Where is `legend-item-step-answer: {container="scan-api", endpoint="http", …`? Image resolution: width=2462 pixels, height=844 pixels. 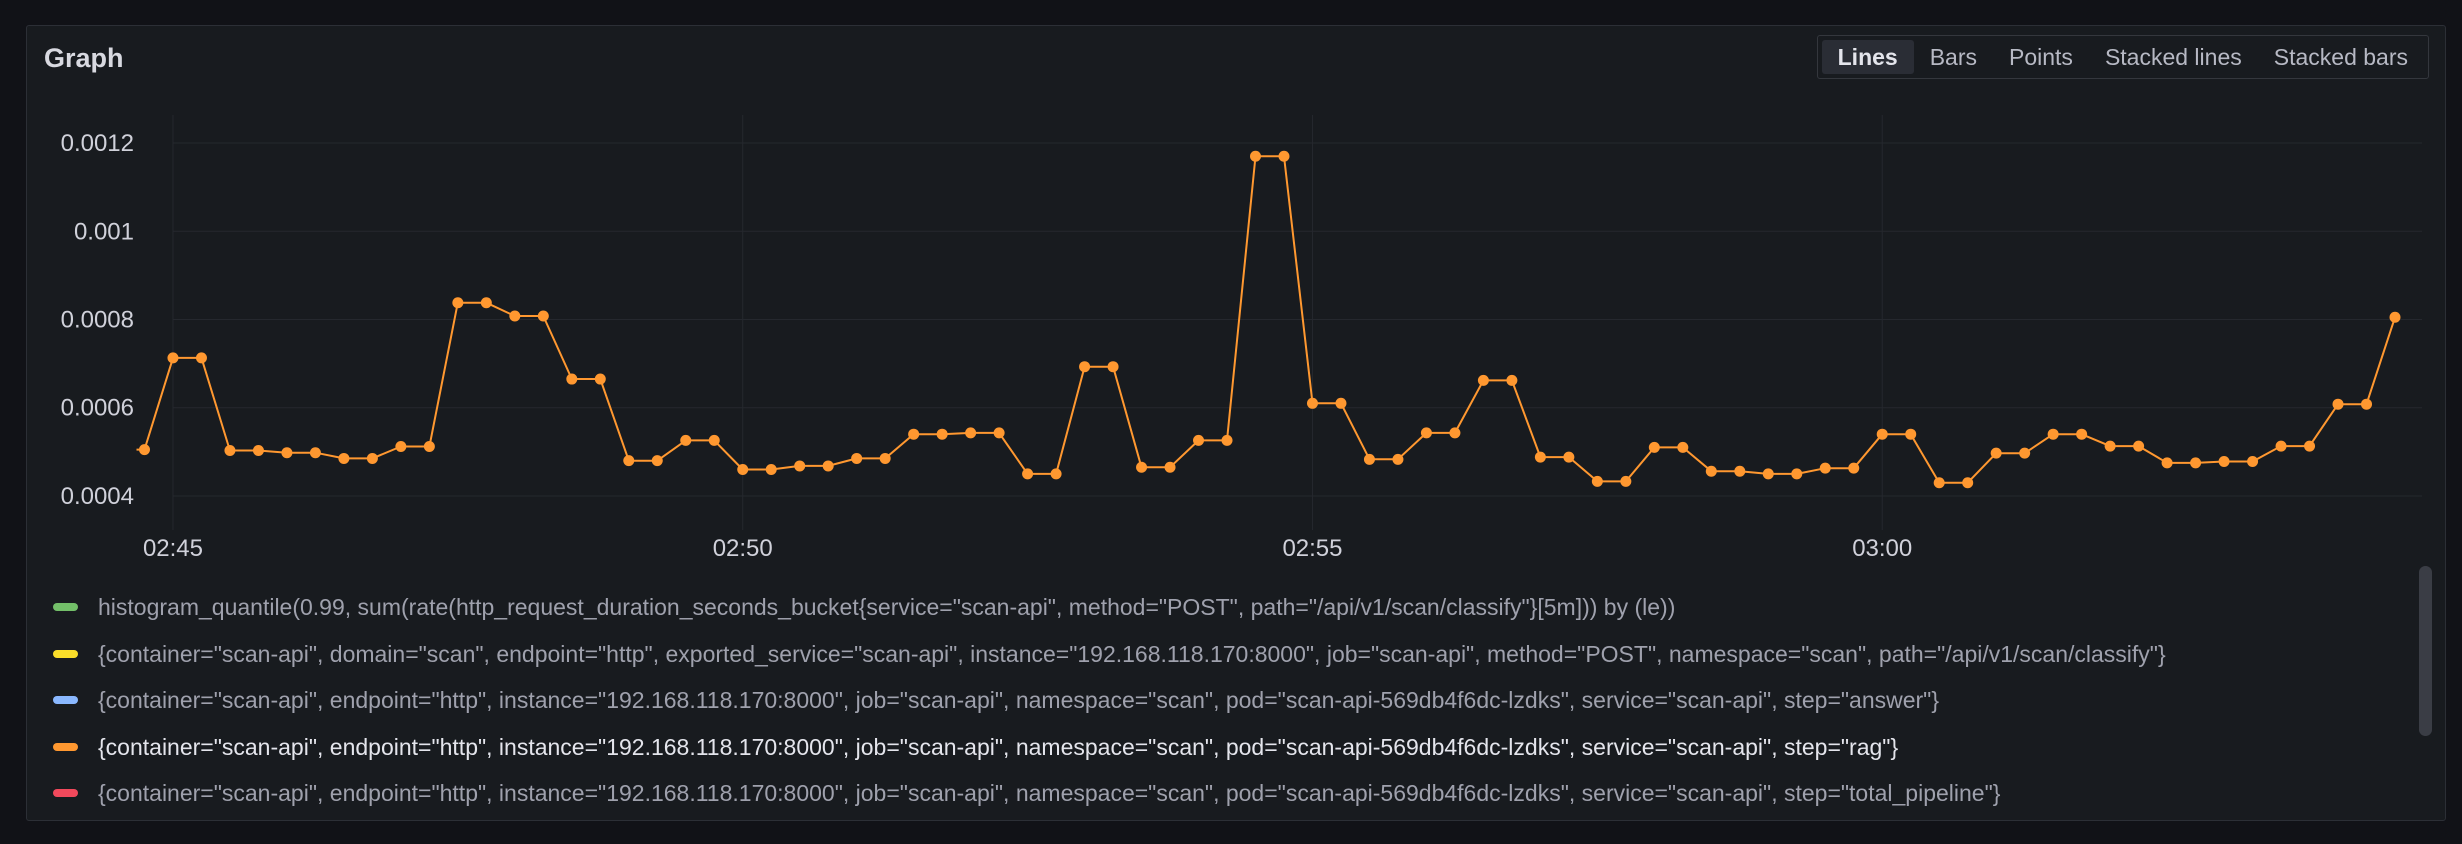 legend-item-step-answer: {container="scan-api", endpoint="http", … is located at coordinates (996, 700).